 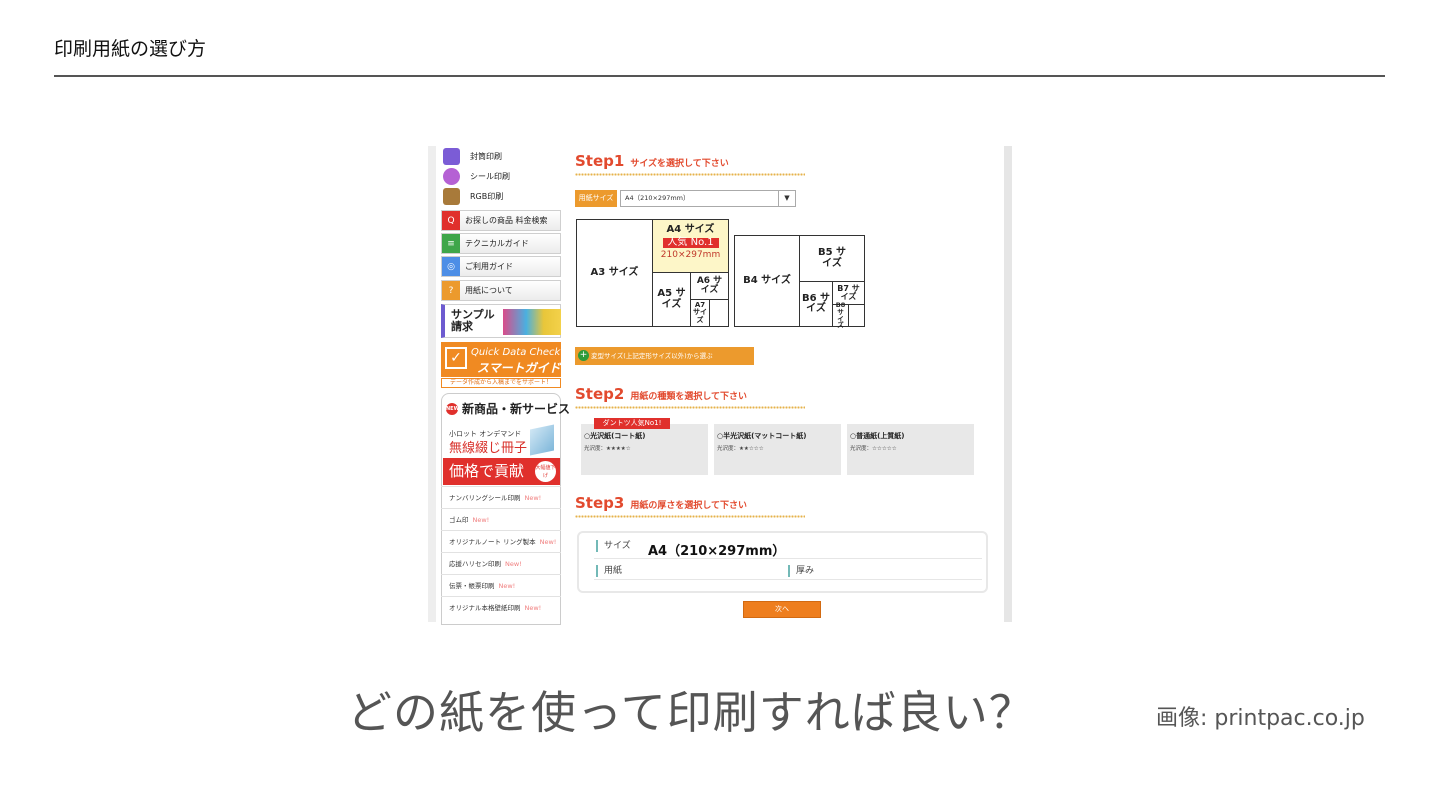 I want to click on checkbox-icon: ✓, so click(x=456, y=358).